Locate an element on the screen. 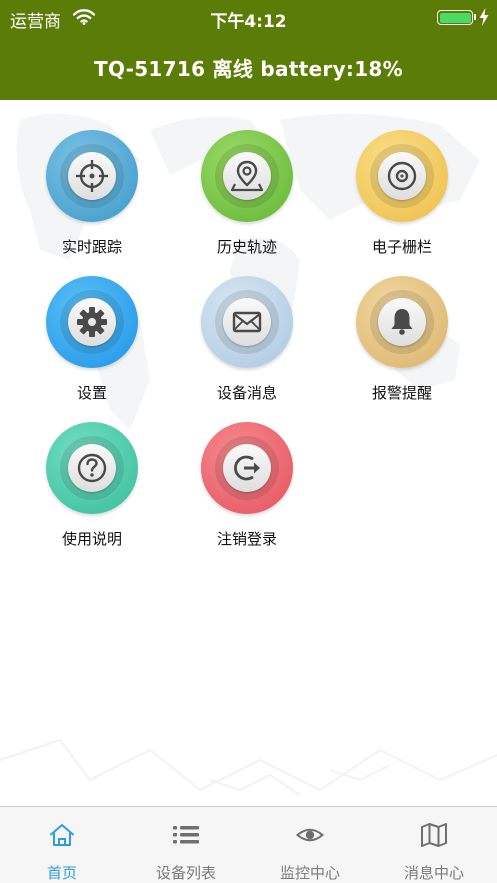 The width and height of the screenshot is (497, 883). realtime-tracking-button is located at coordinates (92, 176).